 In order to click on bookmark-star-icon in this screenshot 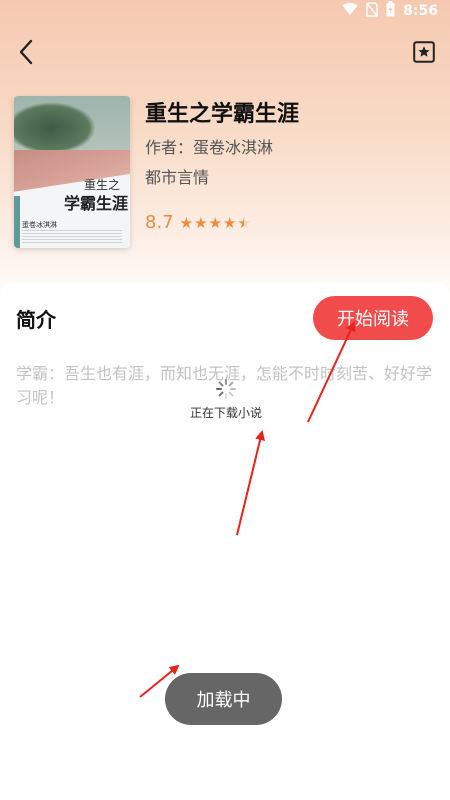, I will do `click(424, 54)`.